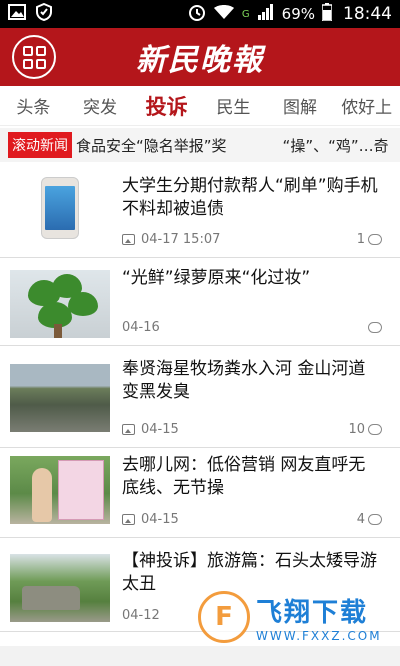 This screenshot has height=666, width=400. I want to click on network-type: G, so click(245, 14).